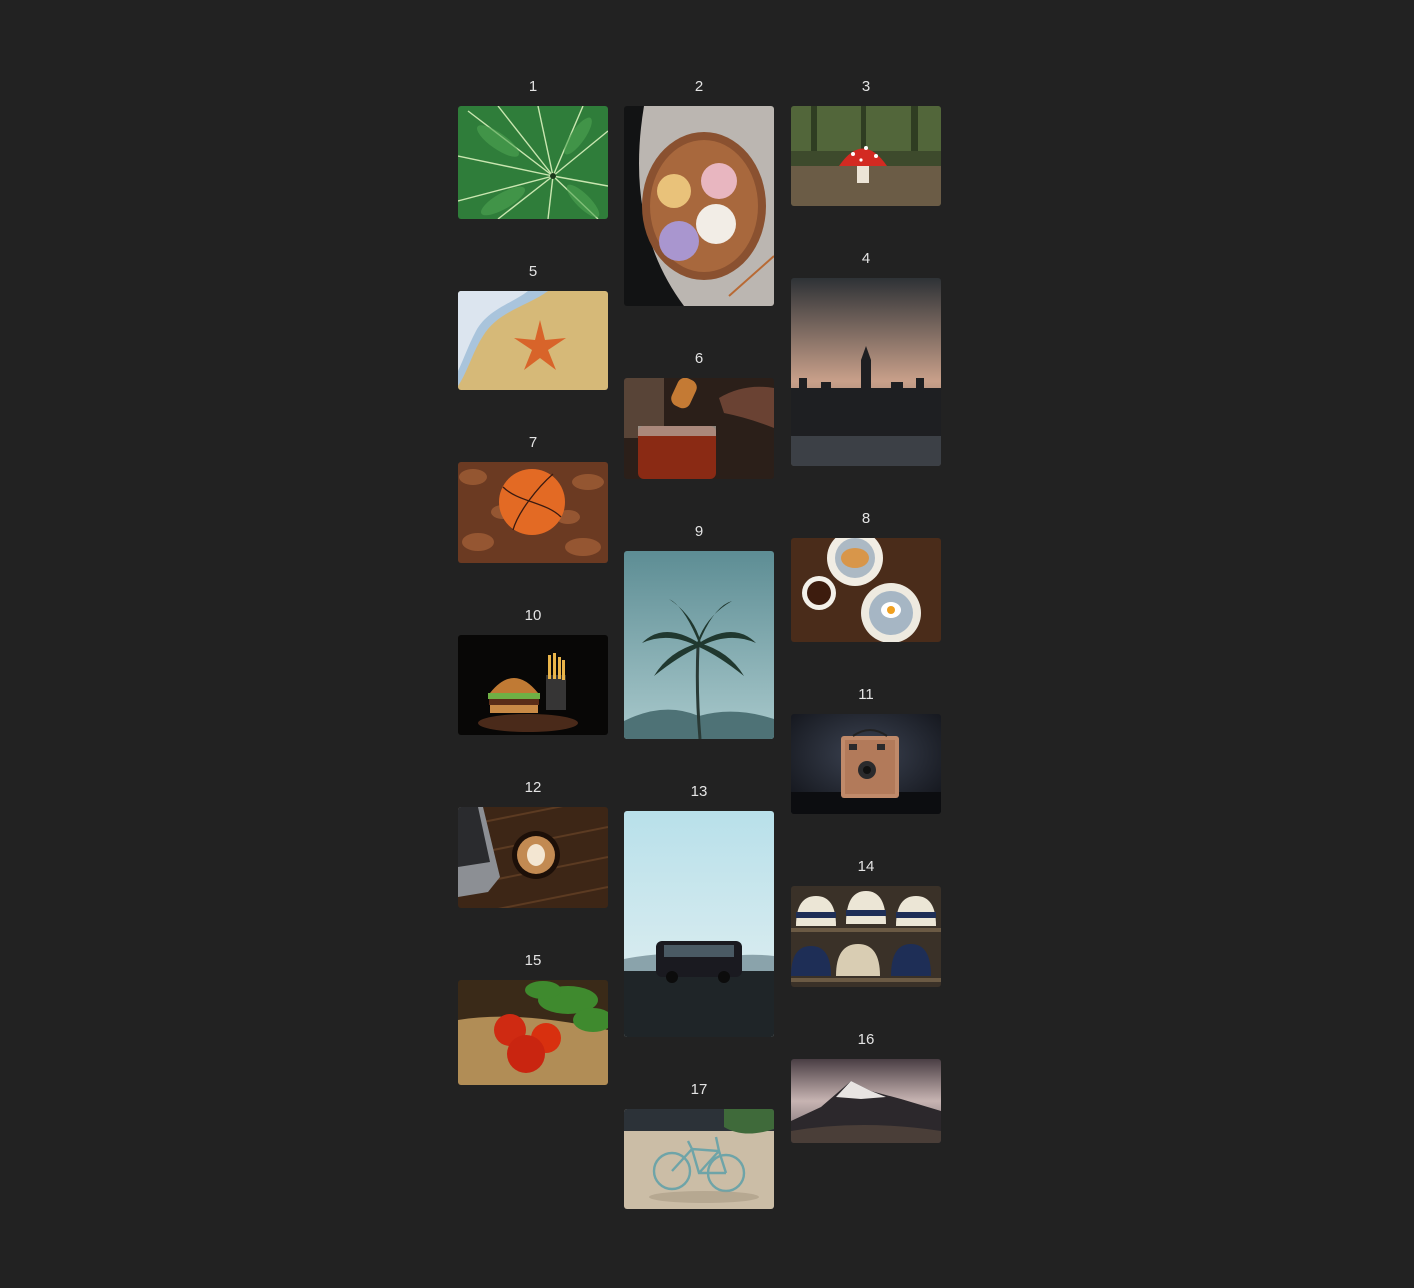  I want to click on gallery-item-7: 7, so click(533, 498).